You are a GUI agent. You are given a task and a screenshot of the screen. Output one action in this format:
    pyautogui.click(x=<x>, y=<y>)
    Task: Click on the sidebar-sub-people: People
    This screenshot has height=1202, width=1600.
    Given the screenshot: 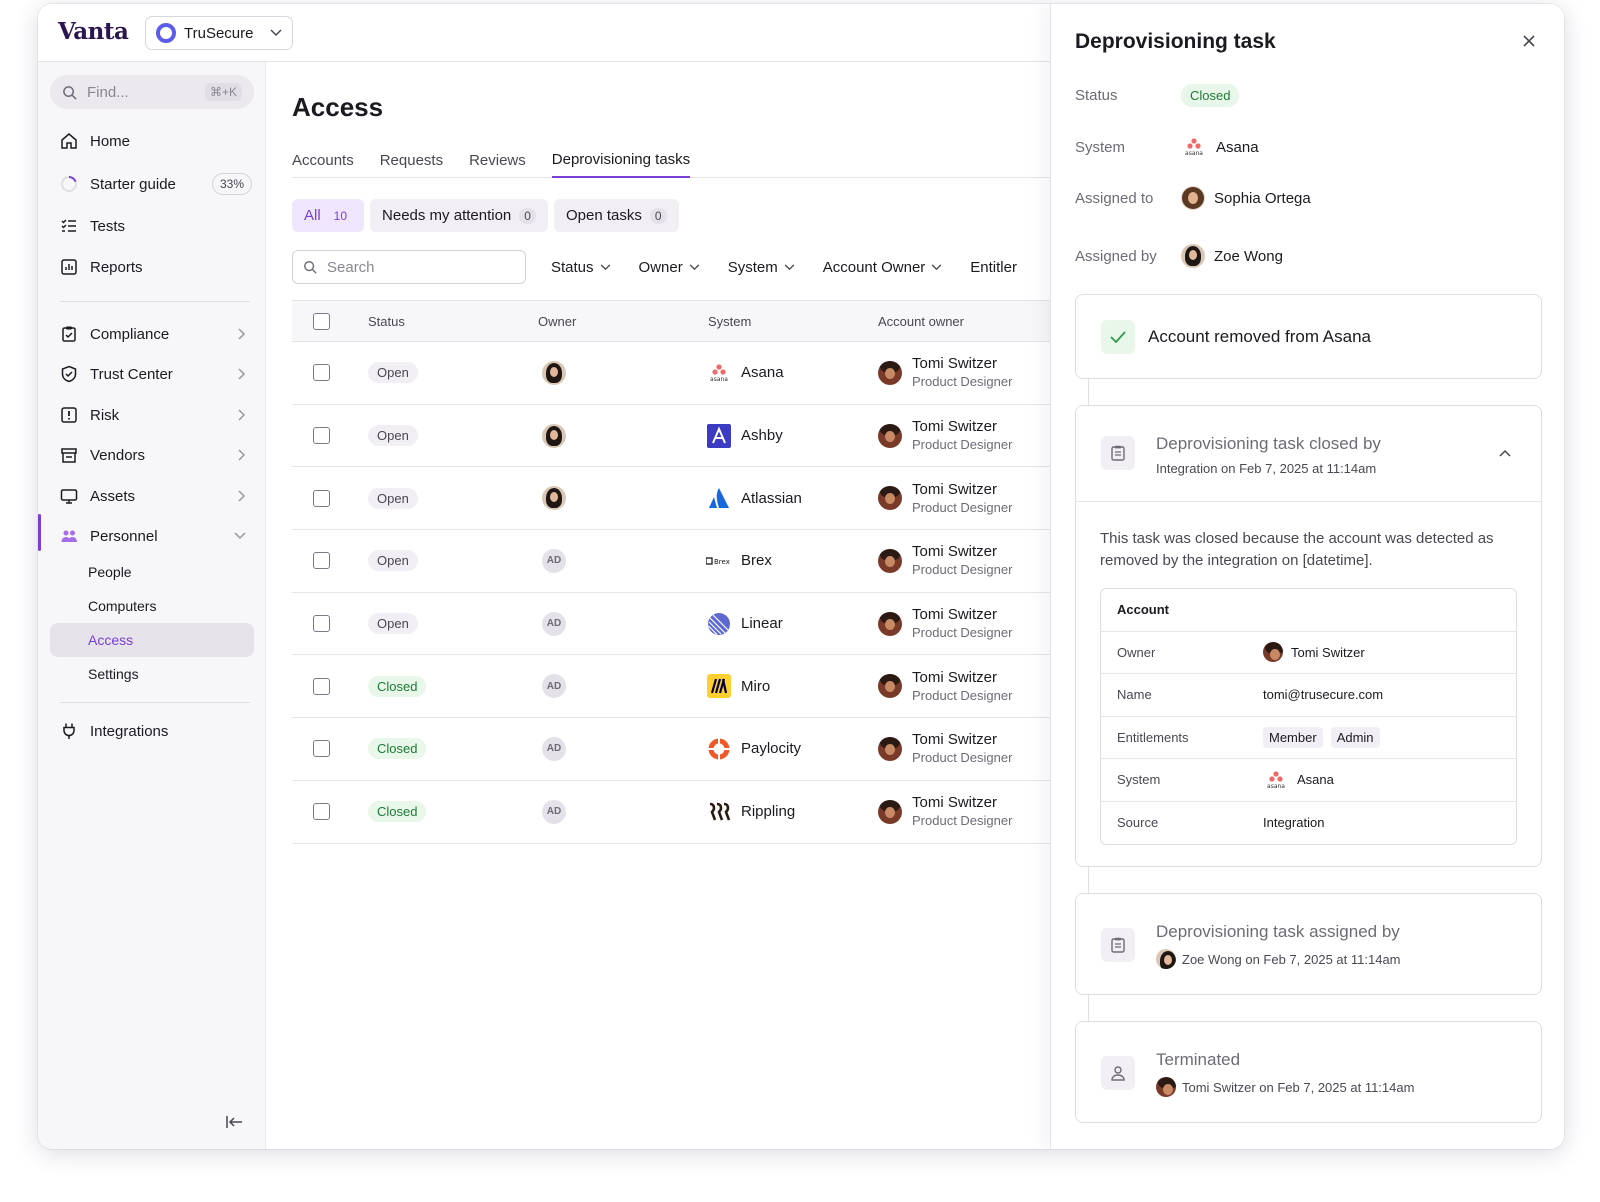 What is the action you would take?
    pyautogui.click(x=152, y=572)
    